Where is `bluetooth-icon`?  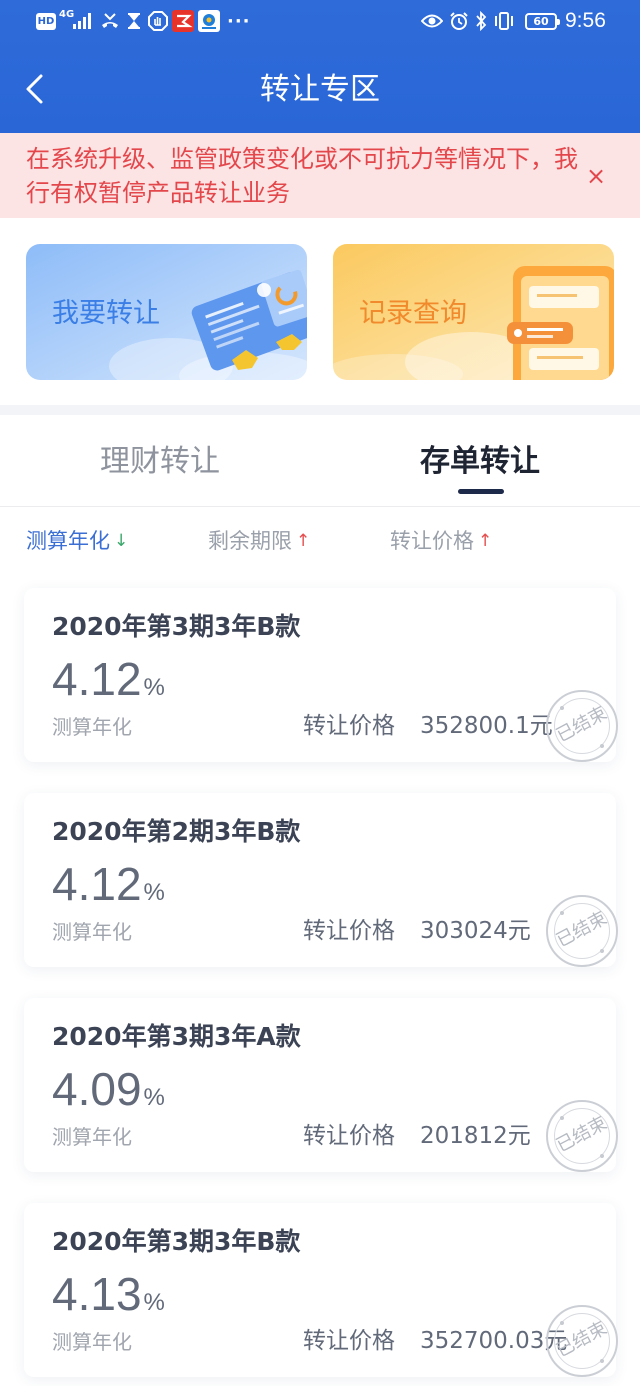
bluetooth-icon is located at coordinates (481, 21).